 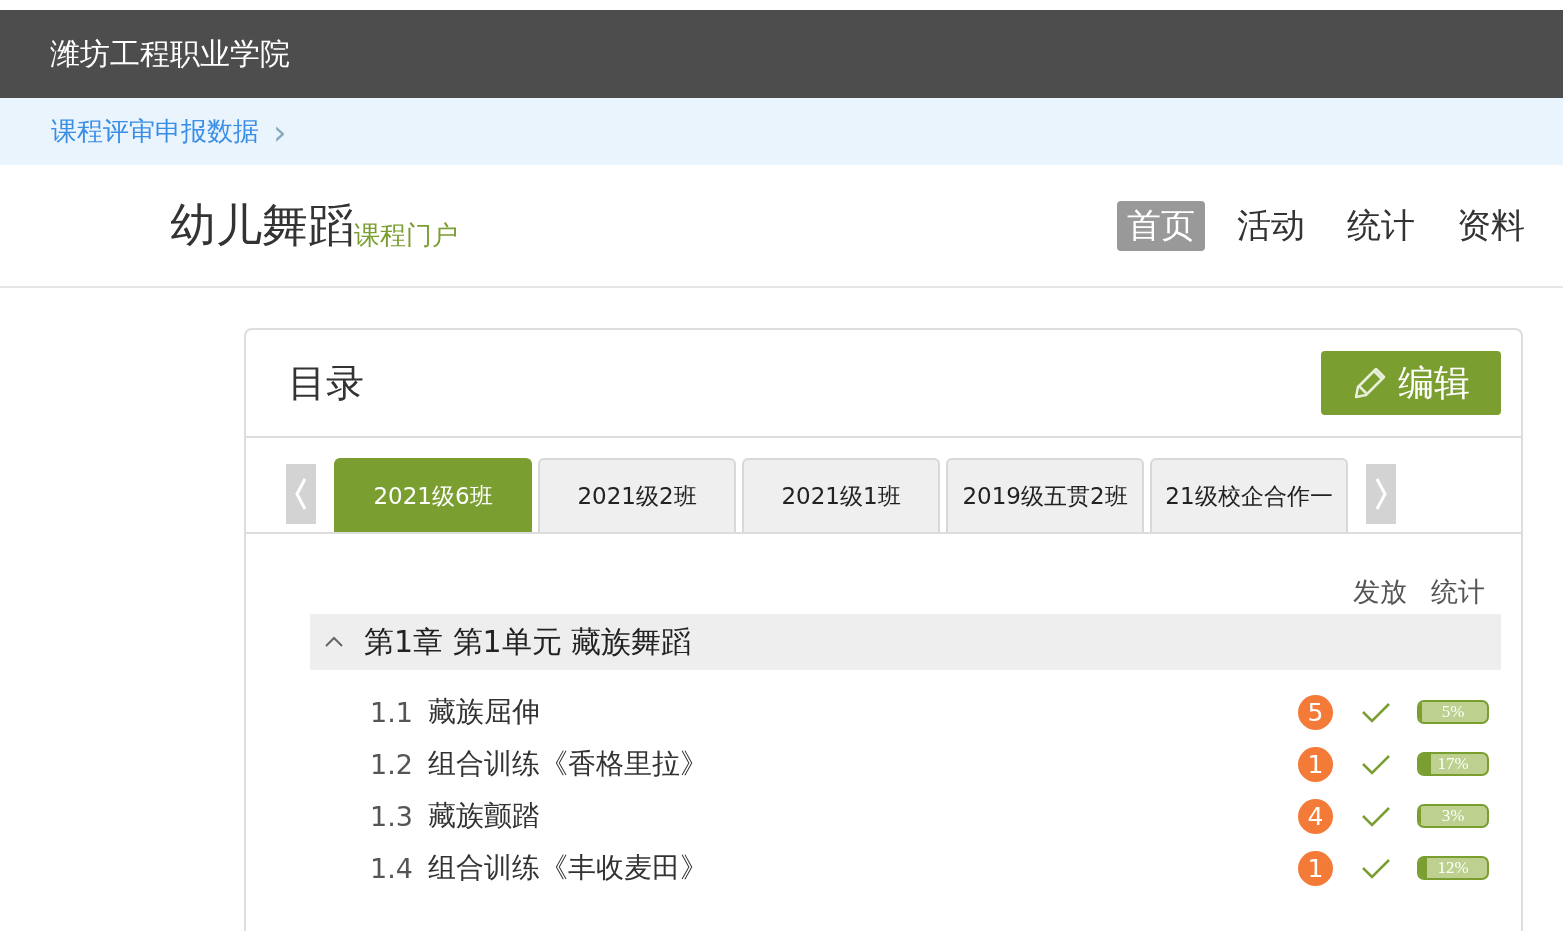 I want to click on scroll-right-button, so click(x=1381, y=494).